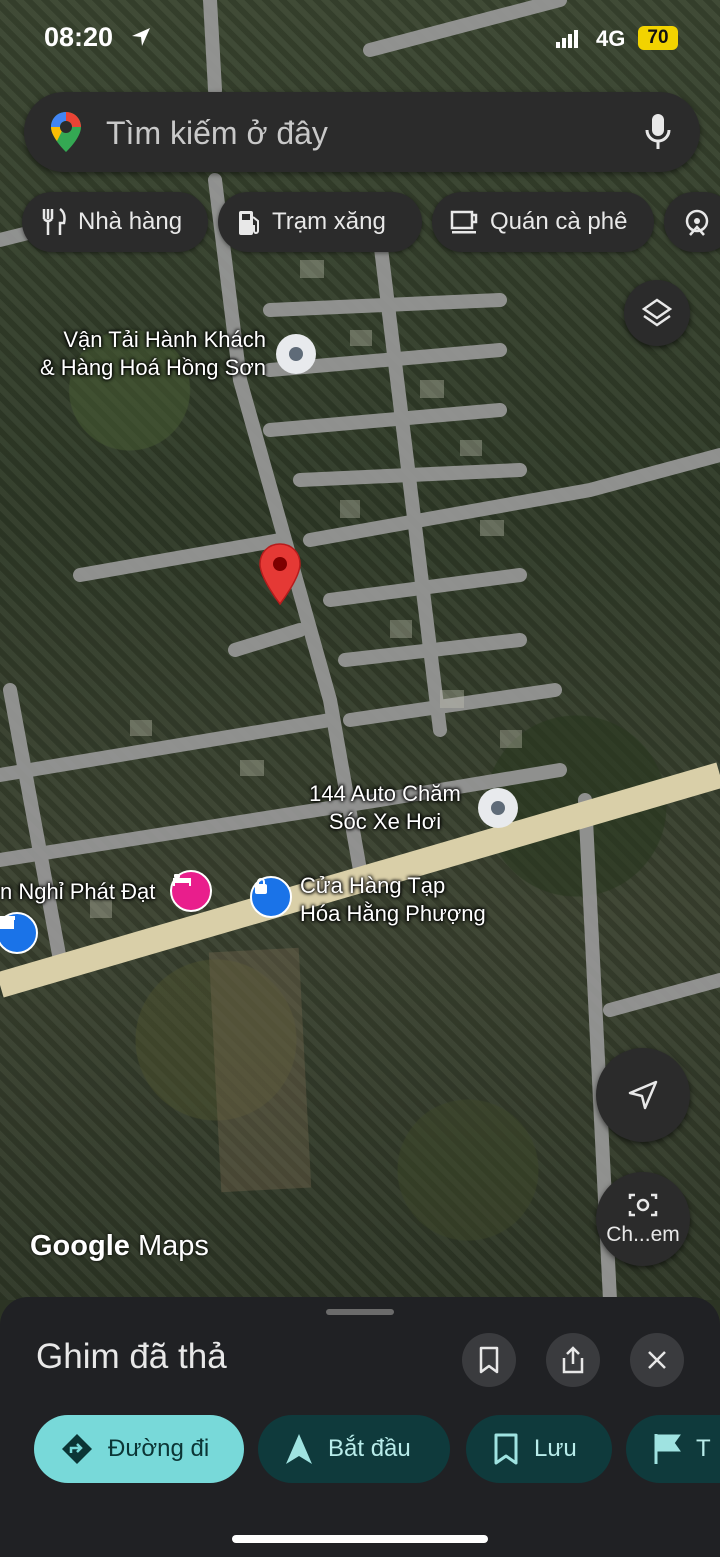 The image size is (720, 1557). I want to click on start-button: Bắt đầu, so click(354, 1449).